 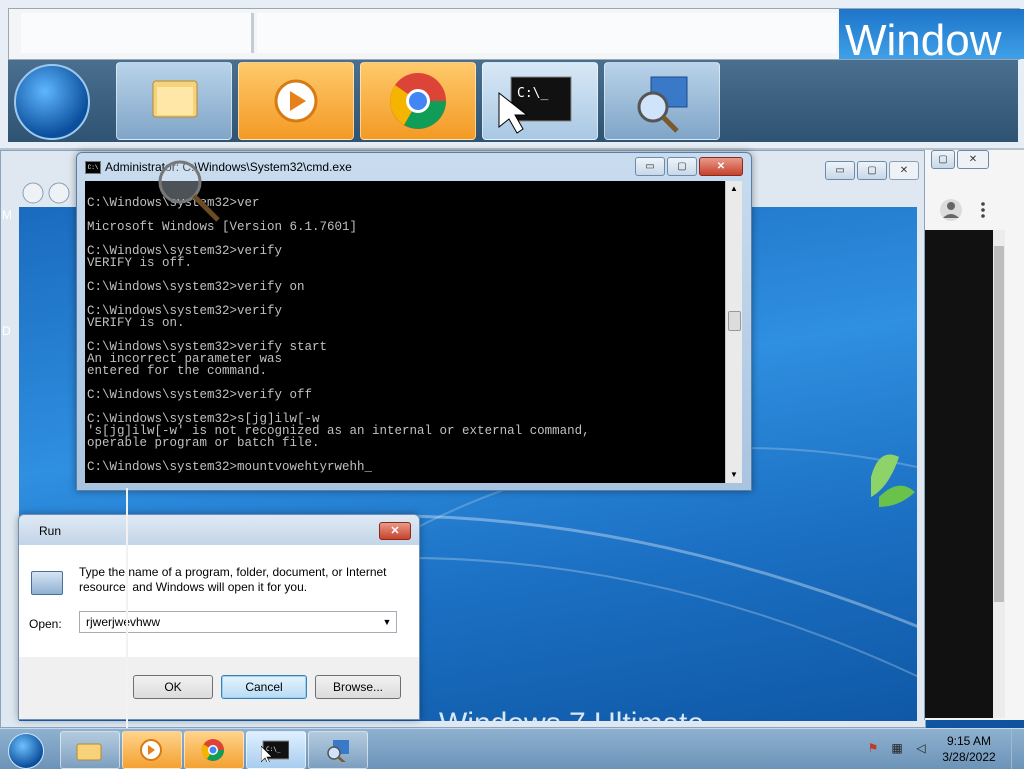 I want to click on taskbar-explorer, so click(x=90, y=750).